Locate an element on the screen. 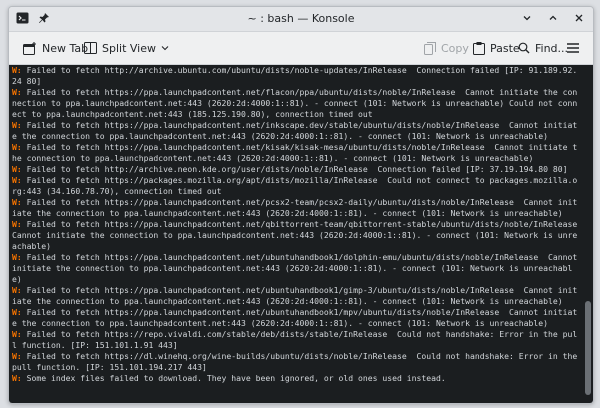  scrollbar is located at coordinates (587, 234).